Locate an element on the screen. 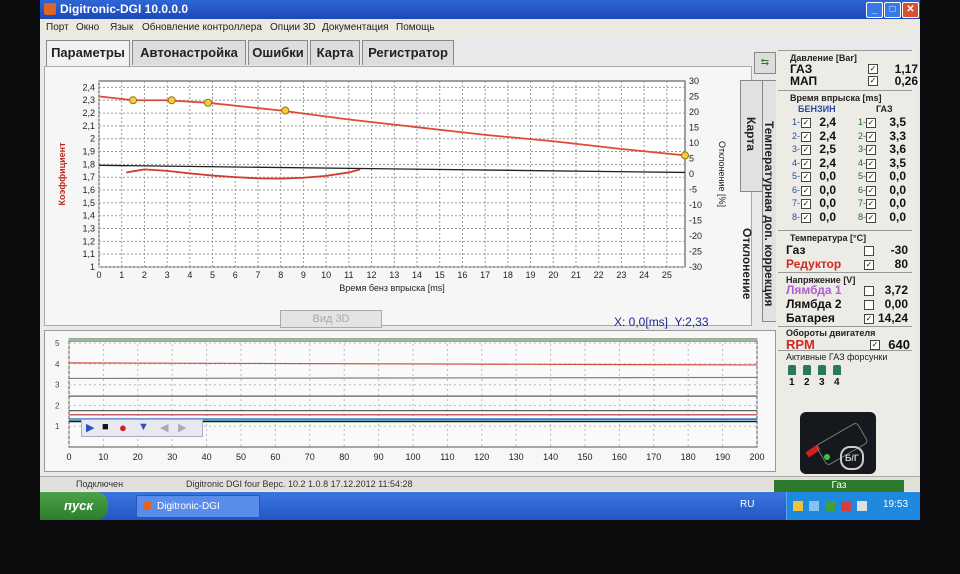  x-tick-label: 15 is located at coordinates (440, 275).